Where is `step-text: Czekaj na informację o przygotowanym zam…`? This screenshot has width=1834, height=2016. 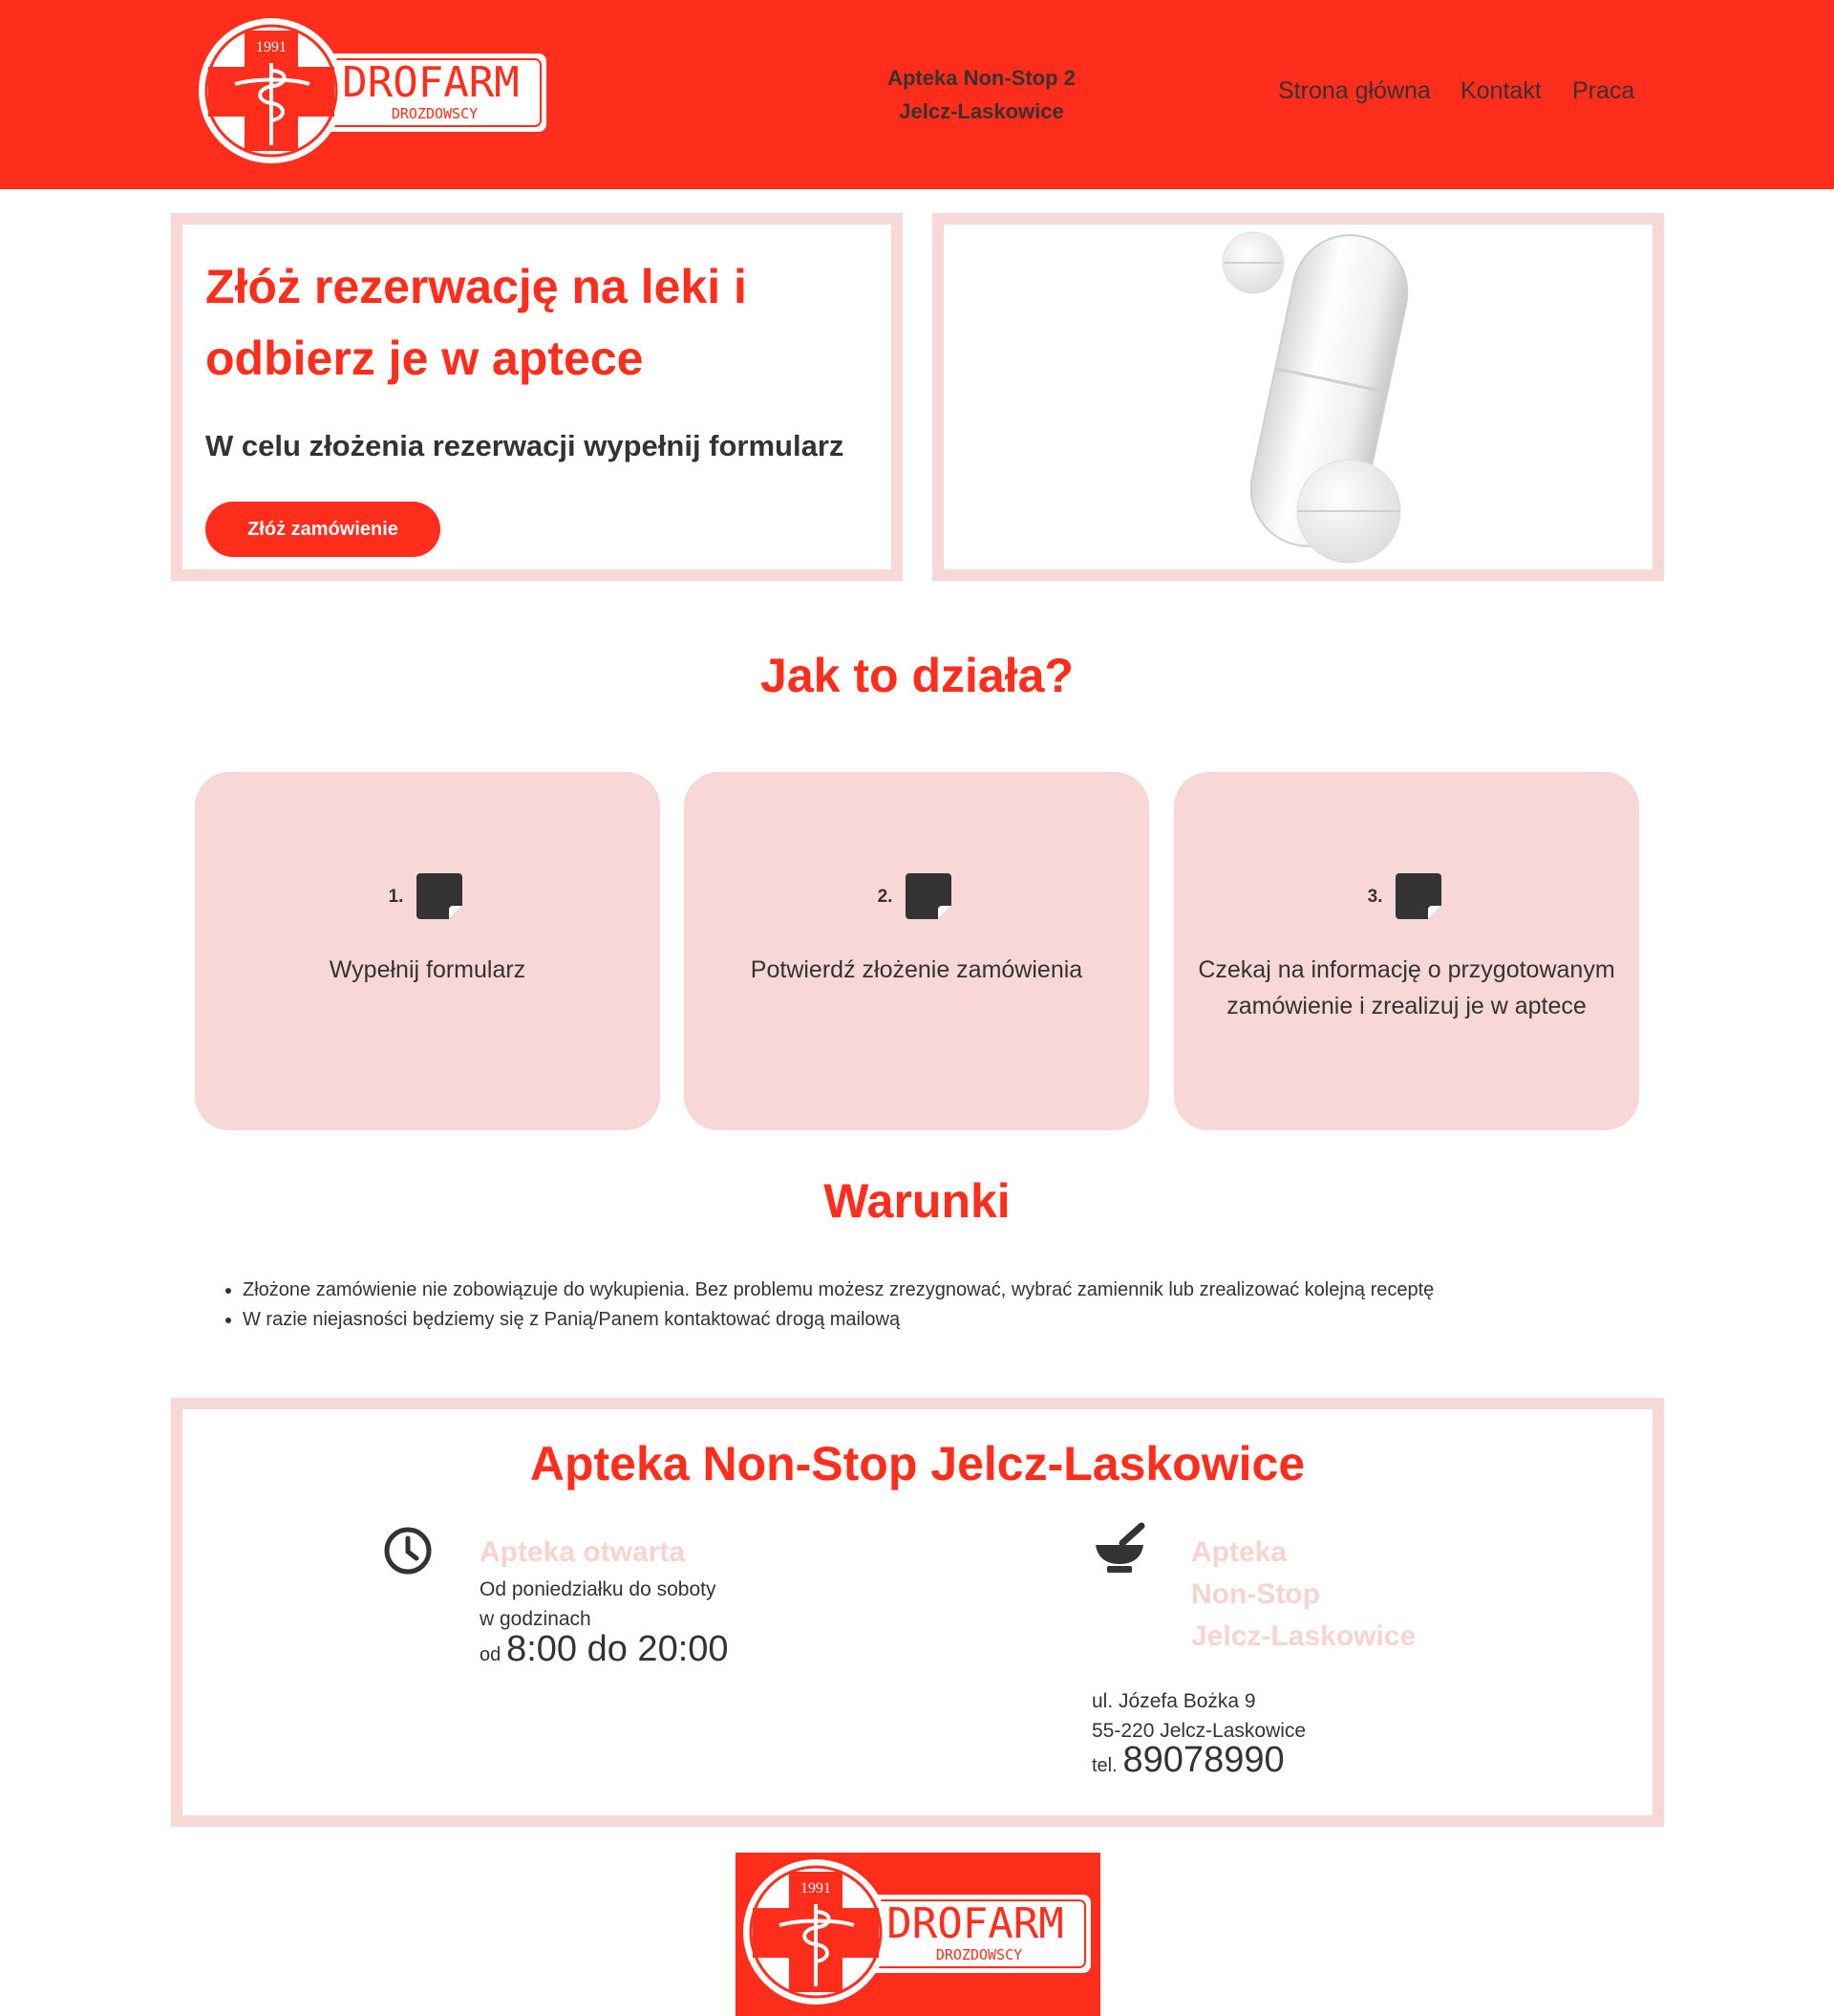 step-text: Czekaj na informację o przygotowanym zam… is located at coordinates (1406, 987).